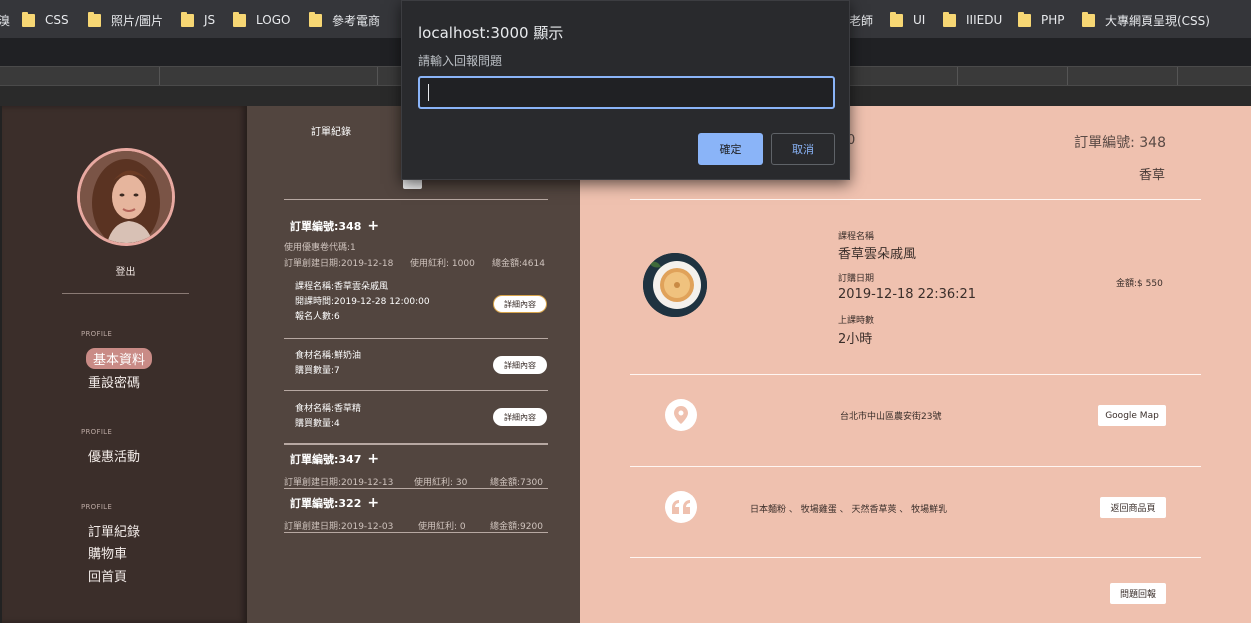 The image size is (1251, 623). I want to click on report-issue-button: 問題回報, so click(1138, 593).